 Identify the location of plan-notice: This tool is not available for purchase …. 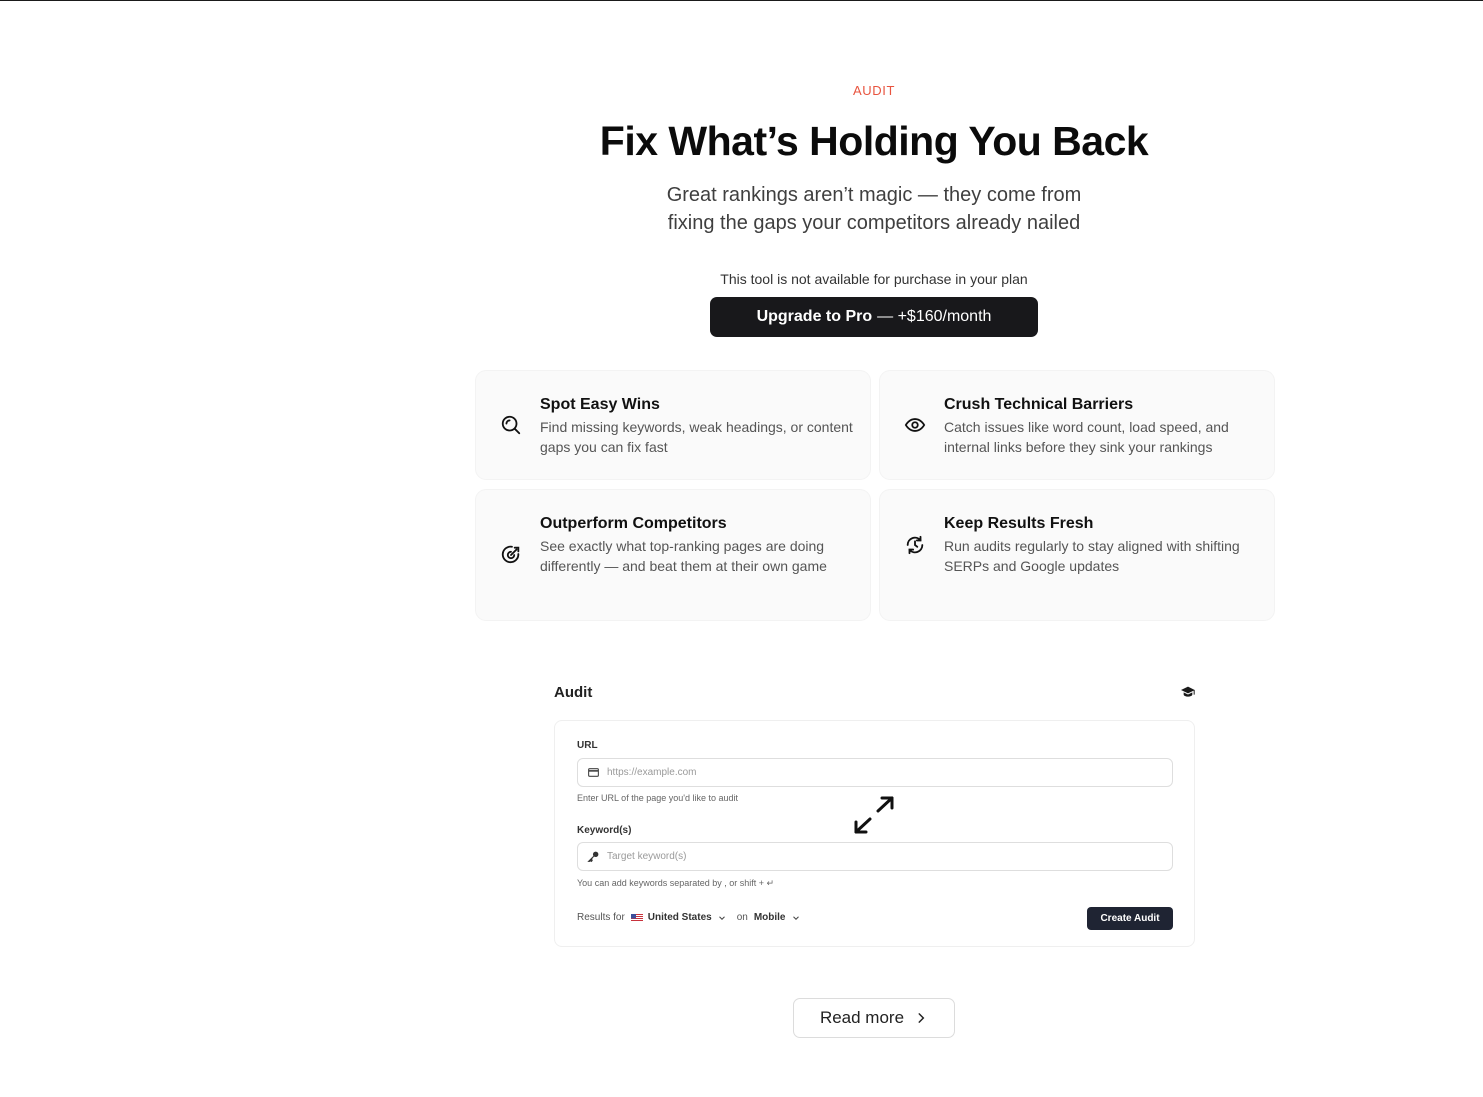
(874, 279).